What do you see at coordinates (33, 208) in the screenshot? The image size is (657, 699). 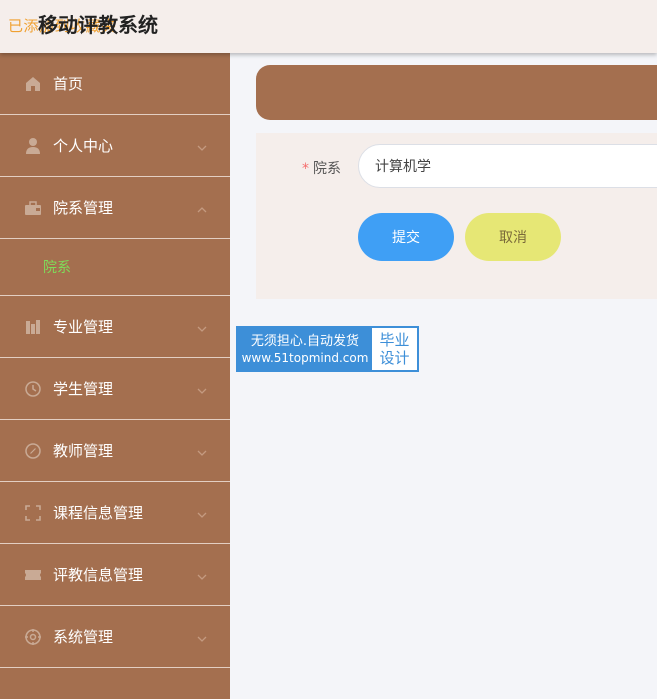 I see `briefcase-icon` at bounding box center [33, 208].